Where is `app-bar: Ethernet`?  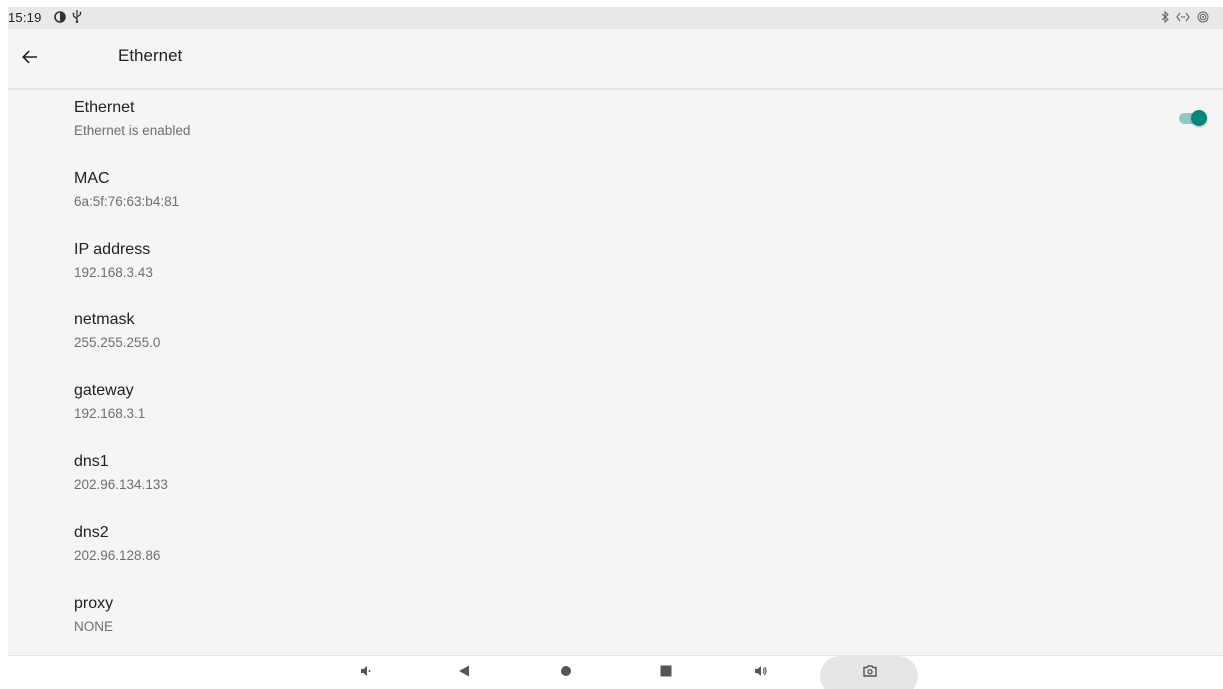 app-bar: Ethernet is located at coordinates (615, 59).